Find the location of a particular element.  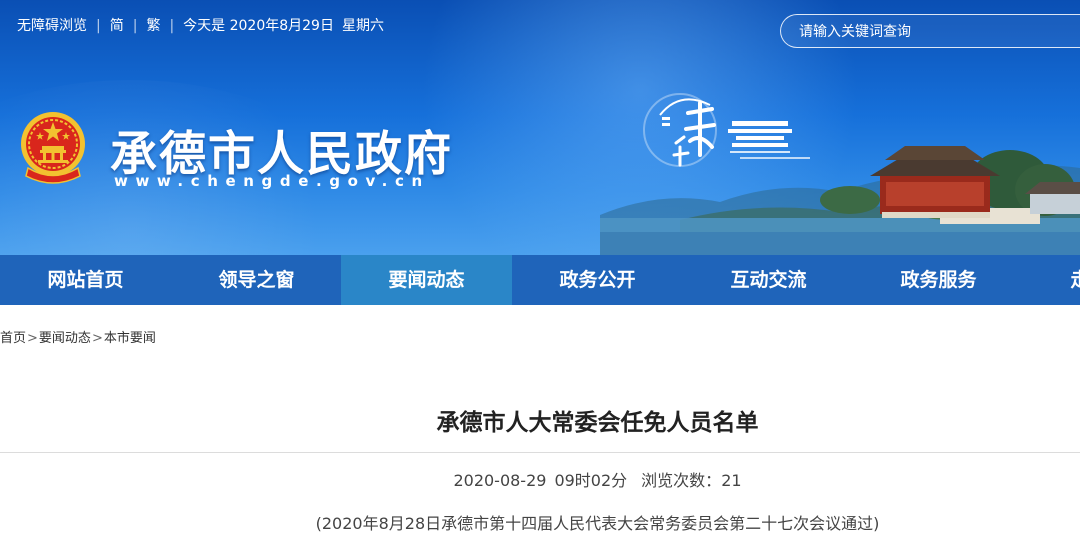

nav-item-leadership: 领导之窗 is located at coordinates (256, 280).